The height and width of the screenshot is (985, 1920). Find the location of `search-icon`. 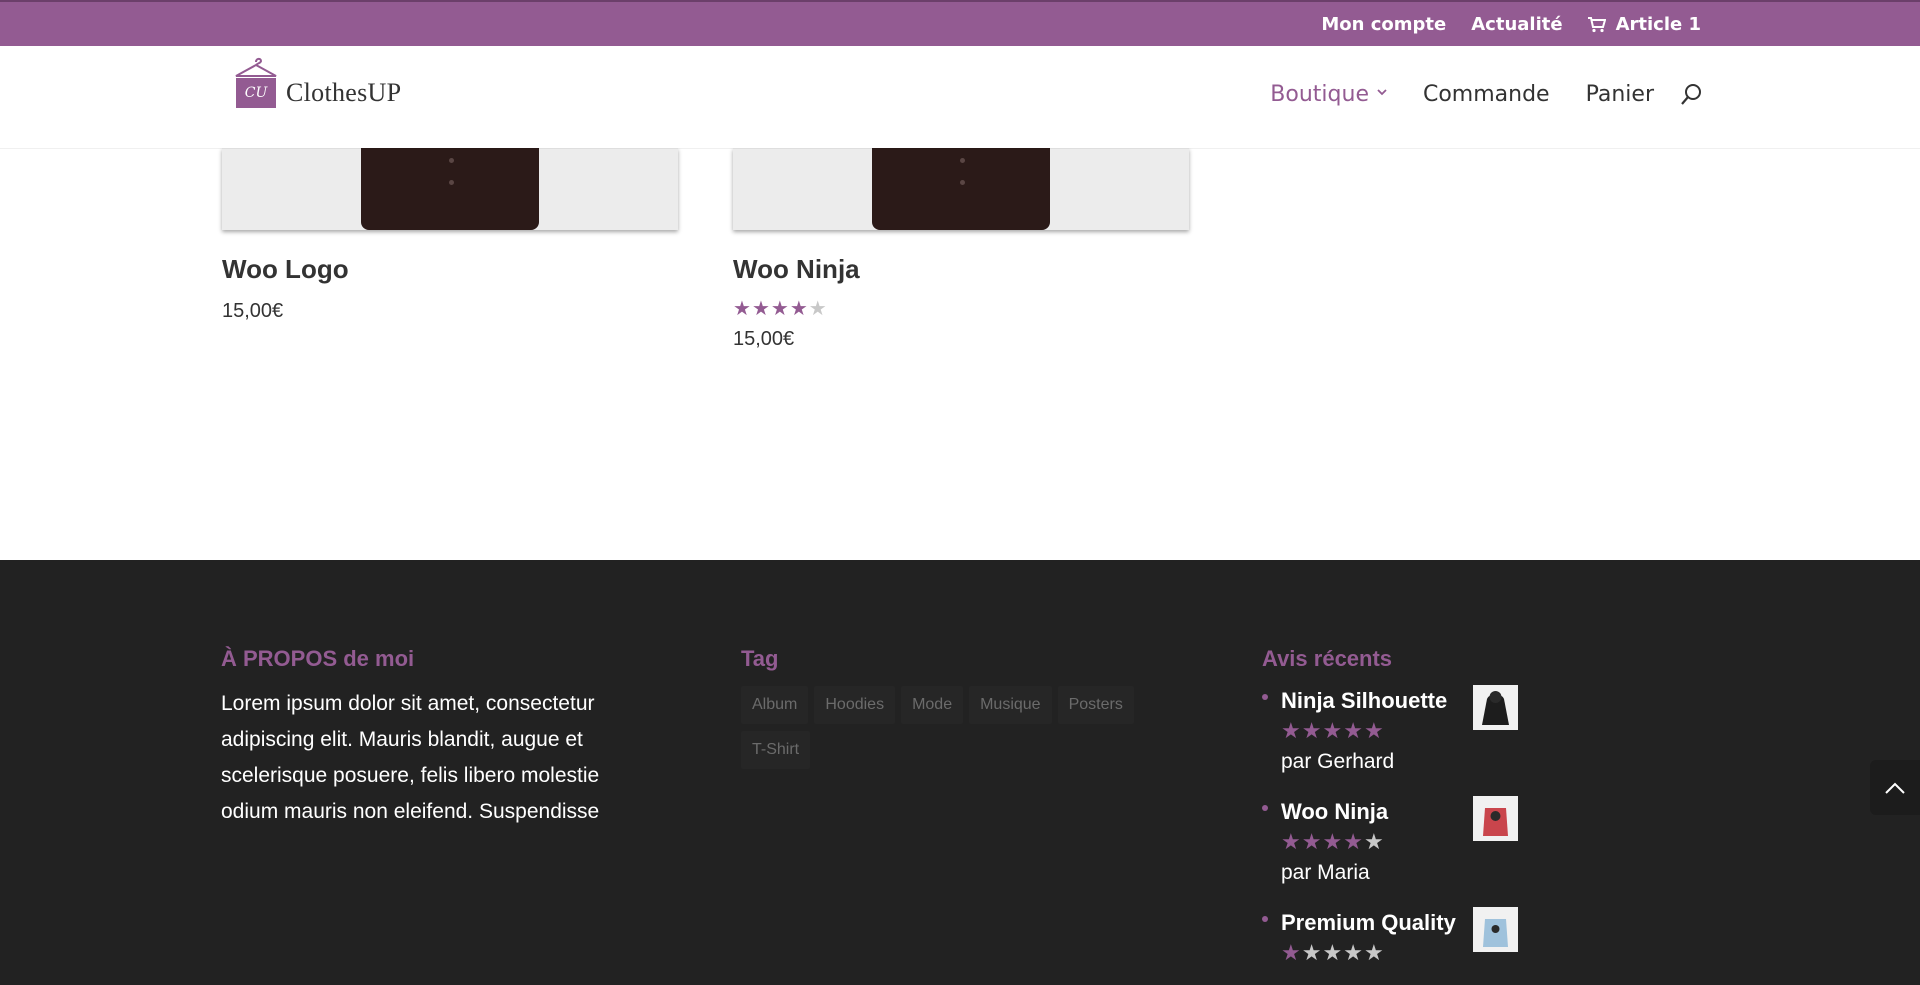

search-icon is located at coordinates (1691, 95).